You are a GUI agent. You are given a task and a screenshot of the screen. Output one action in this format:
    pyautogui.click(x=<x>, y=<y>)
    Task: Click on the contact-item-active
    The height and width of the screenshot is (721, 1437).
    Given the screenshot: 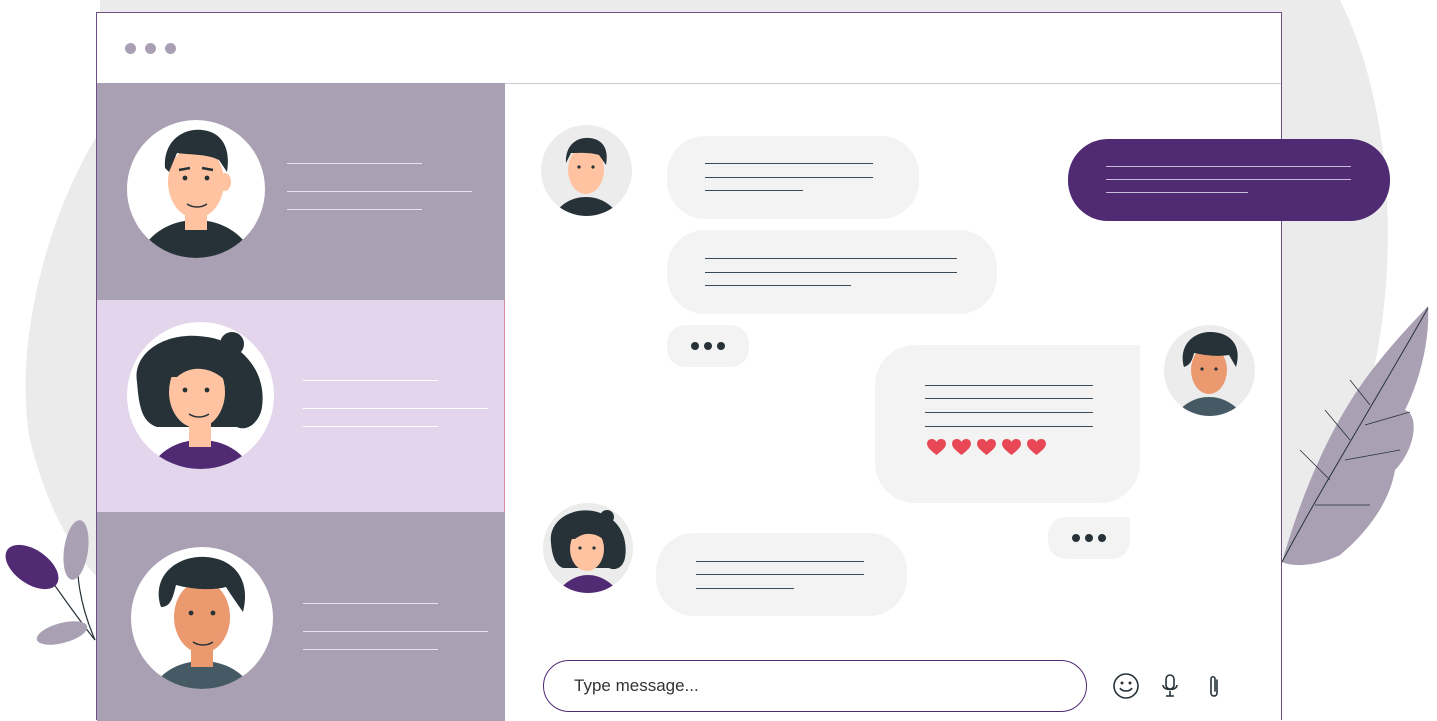 What is the action you would take?
    pyautogui.click(x=301, y=406)
    